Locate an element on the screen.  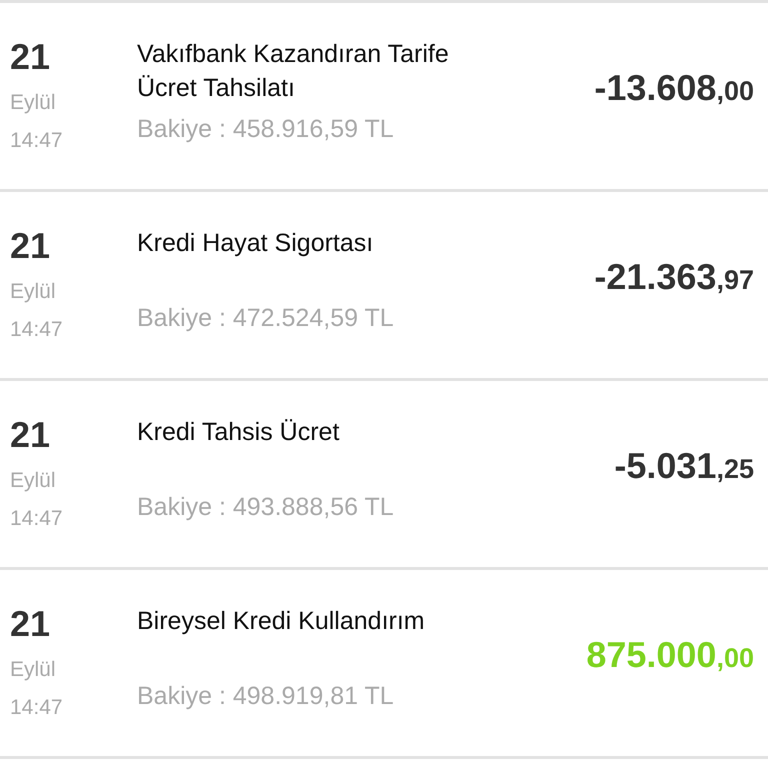
transaction-title: Vakıfbank Kazandıran Tarife Ücret Tahsilatı is located at coordinates (293, 71).